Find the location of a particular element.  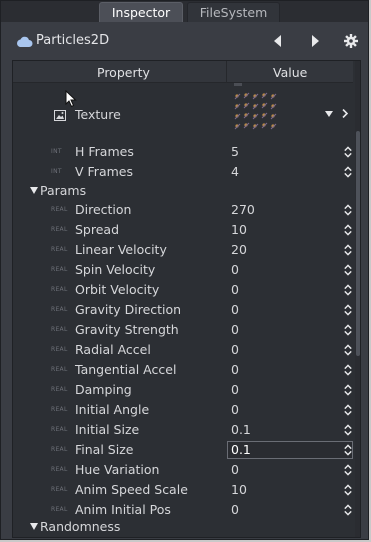

property-row-anim-initial-pos: REAL Anim Initial Pos 0 is located at coordinates (183, 510).